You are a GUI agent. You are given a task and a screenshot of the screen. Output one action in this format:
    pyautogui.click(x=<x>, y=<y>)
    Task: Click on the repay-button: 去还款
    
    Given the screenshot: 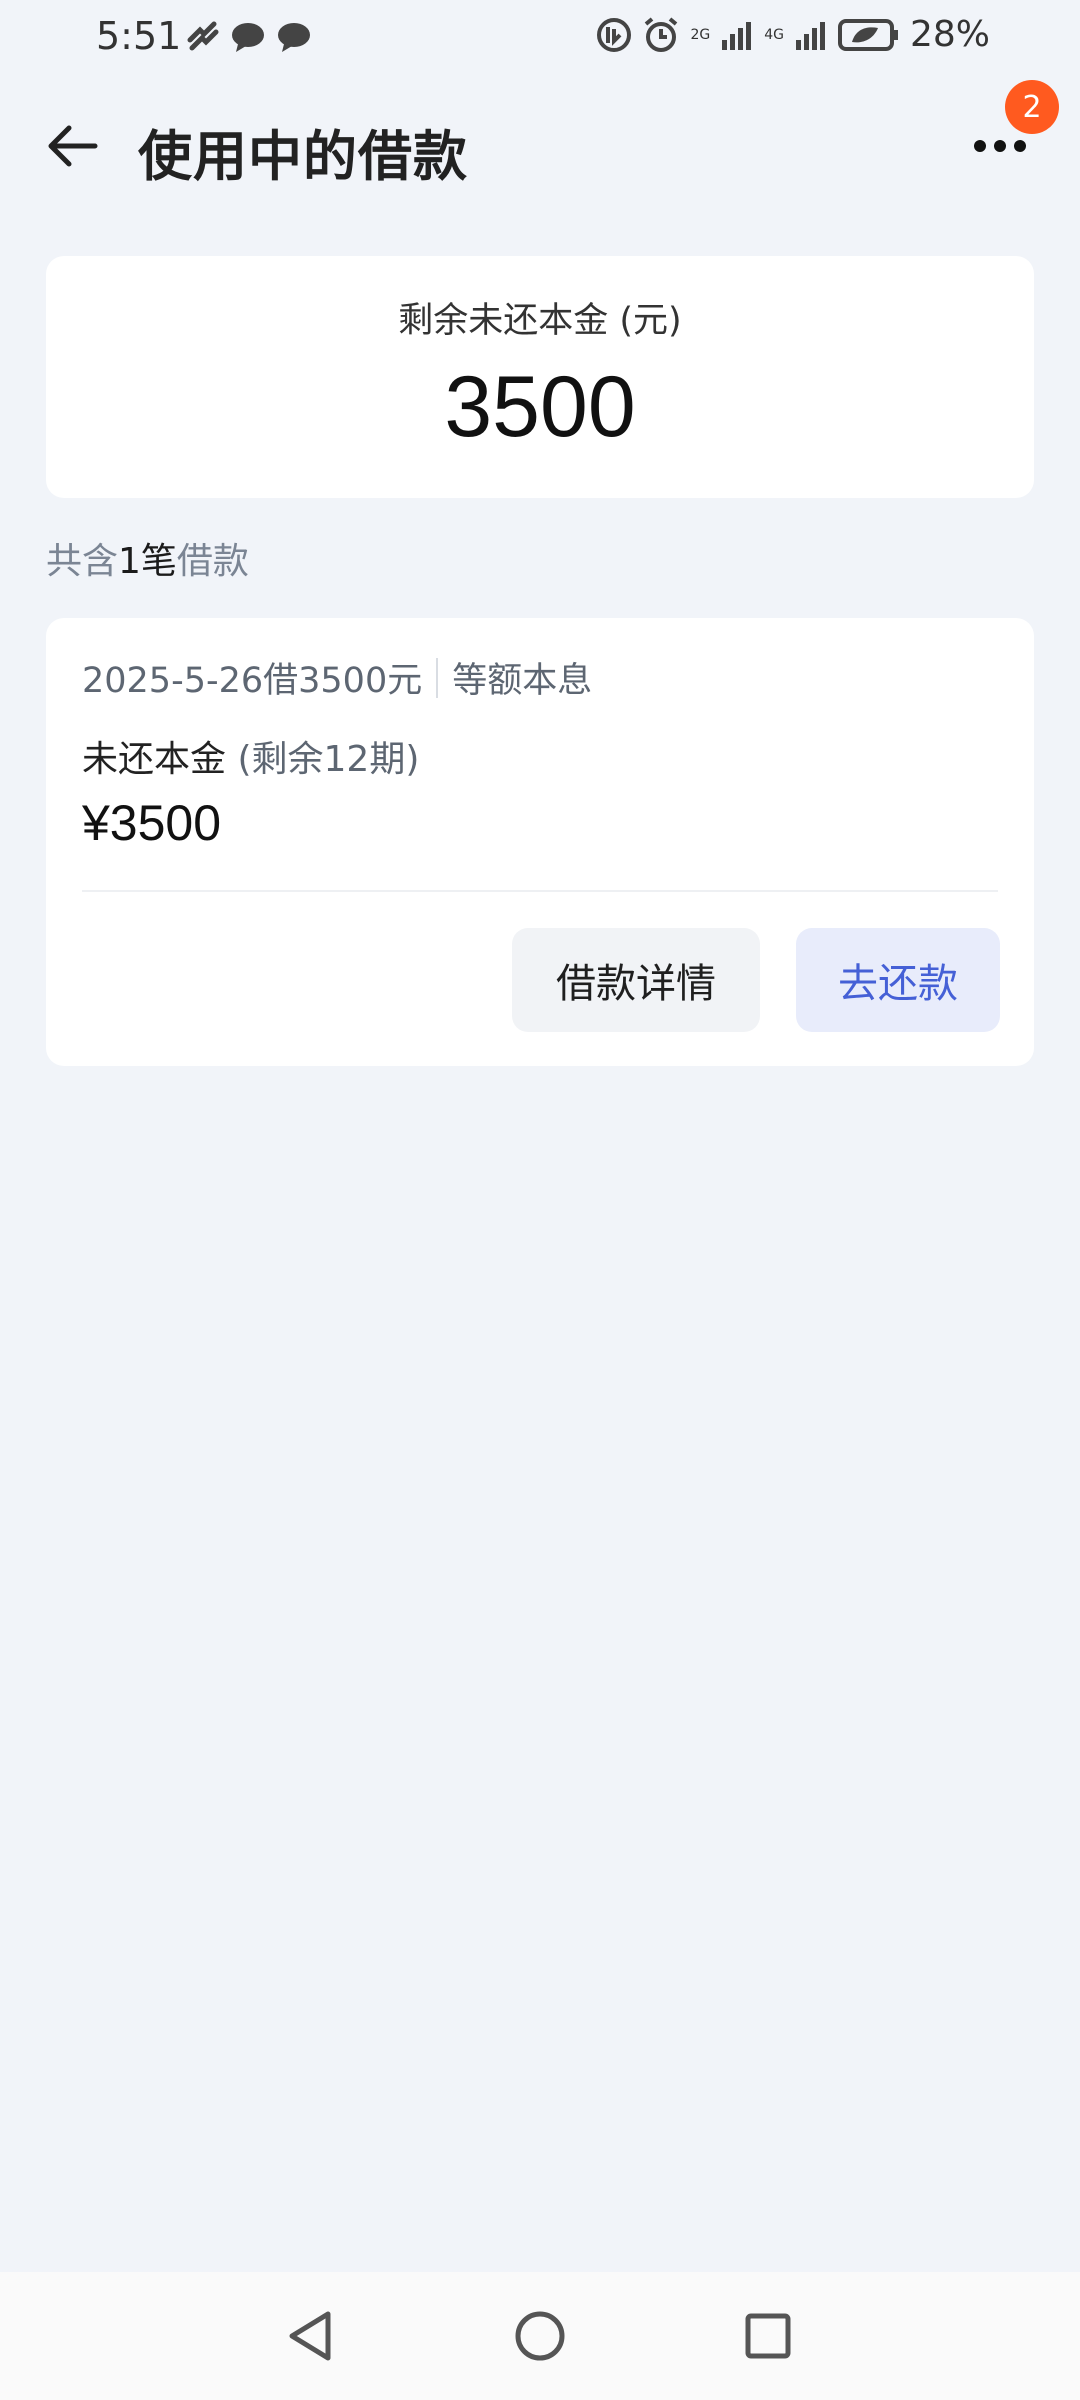 What is the action you would take?
    pyautogui.click(x=898, y=980)
    